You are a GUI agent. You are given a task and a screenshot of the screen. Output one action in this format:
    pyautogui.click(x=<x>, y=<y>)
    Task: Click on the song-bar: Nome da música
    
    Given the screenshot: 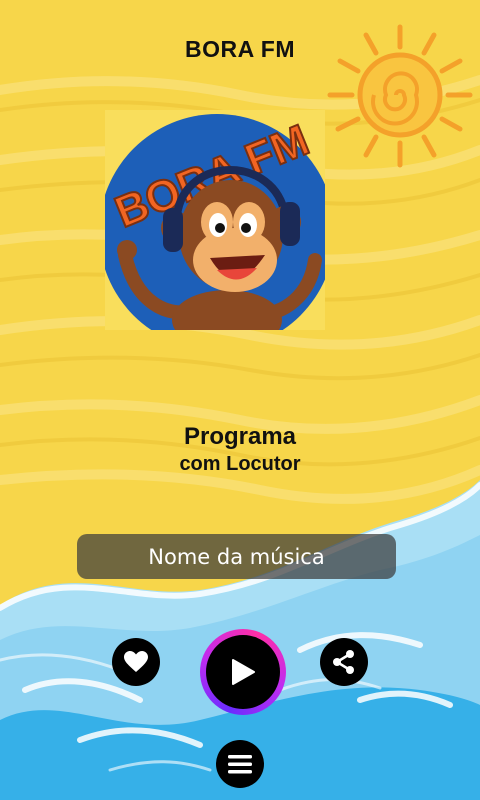 What is the action you would take?
    pyautogui.click(x=236, y=556)
    